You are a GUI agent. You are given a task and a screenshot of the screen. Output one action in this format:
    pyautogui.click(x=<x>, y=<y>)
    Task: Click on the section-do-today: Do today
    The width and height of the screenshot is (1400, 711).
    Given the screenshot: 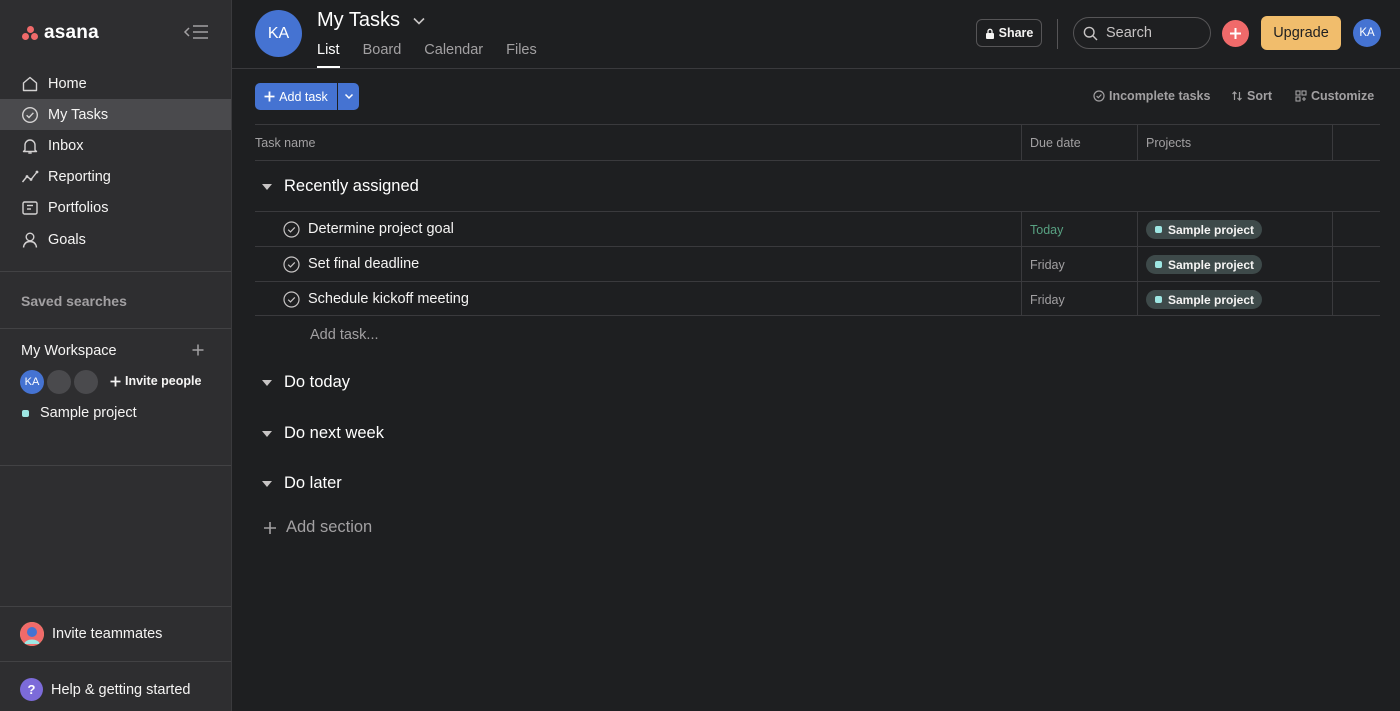 What is the action you would take?
    pyautogui.click(x=306, y=382)
    